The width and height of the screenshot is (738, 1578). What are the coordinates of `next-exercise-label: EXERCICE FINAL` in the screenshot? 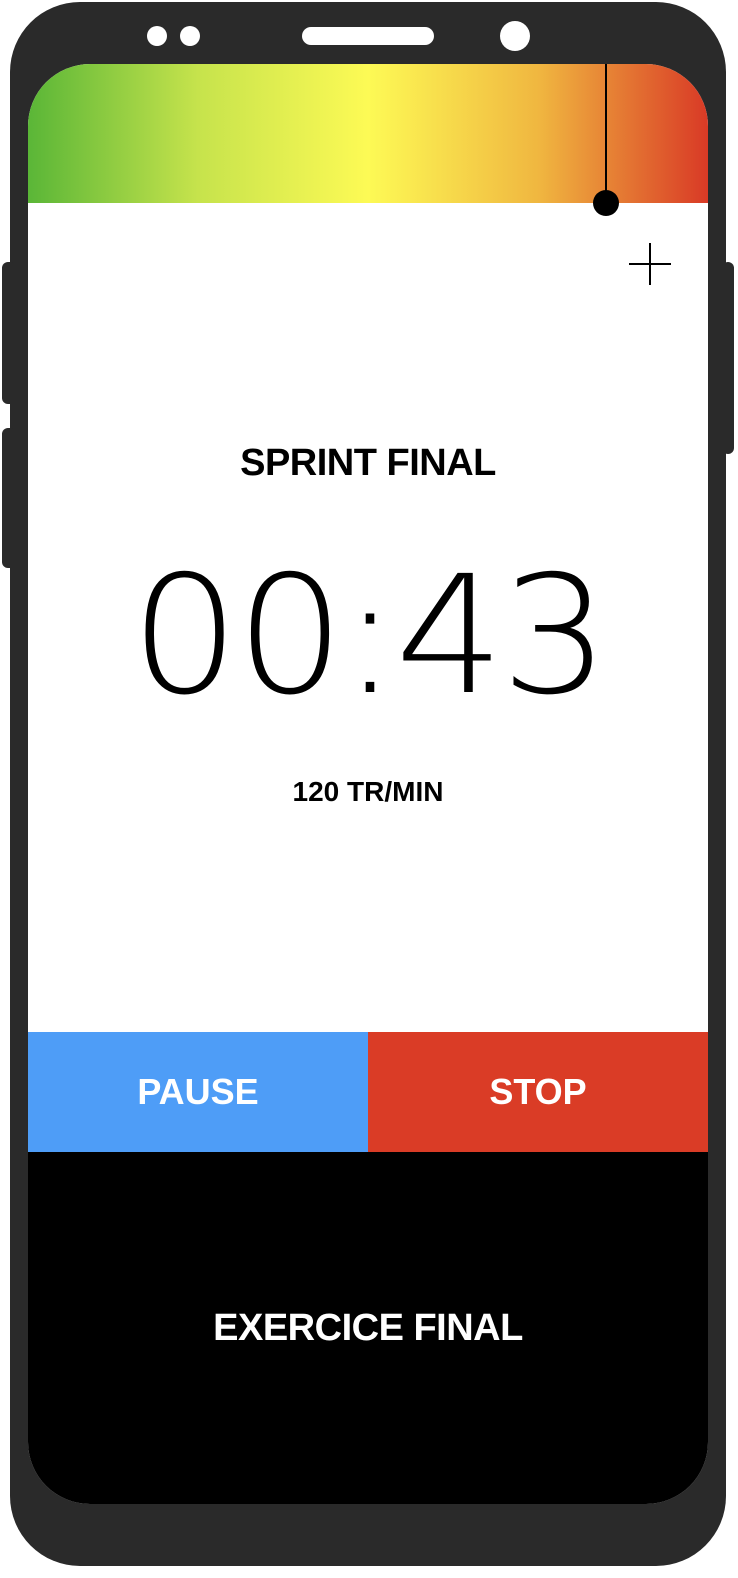 It's located at (368, 1327).